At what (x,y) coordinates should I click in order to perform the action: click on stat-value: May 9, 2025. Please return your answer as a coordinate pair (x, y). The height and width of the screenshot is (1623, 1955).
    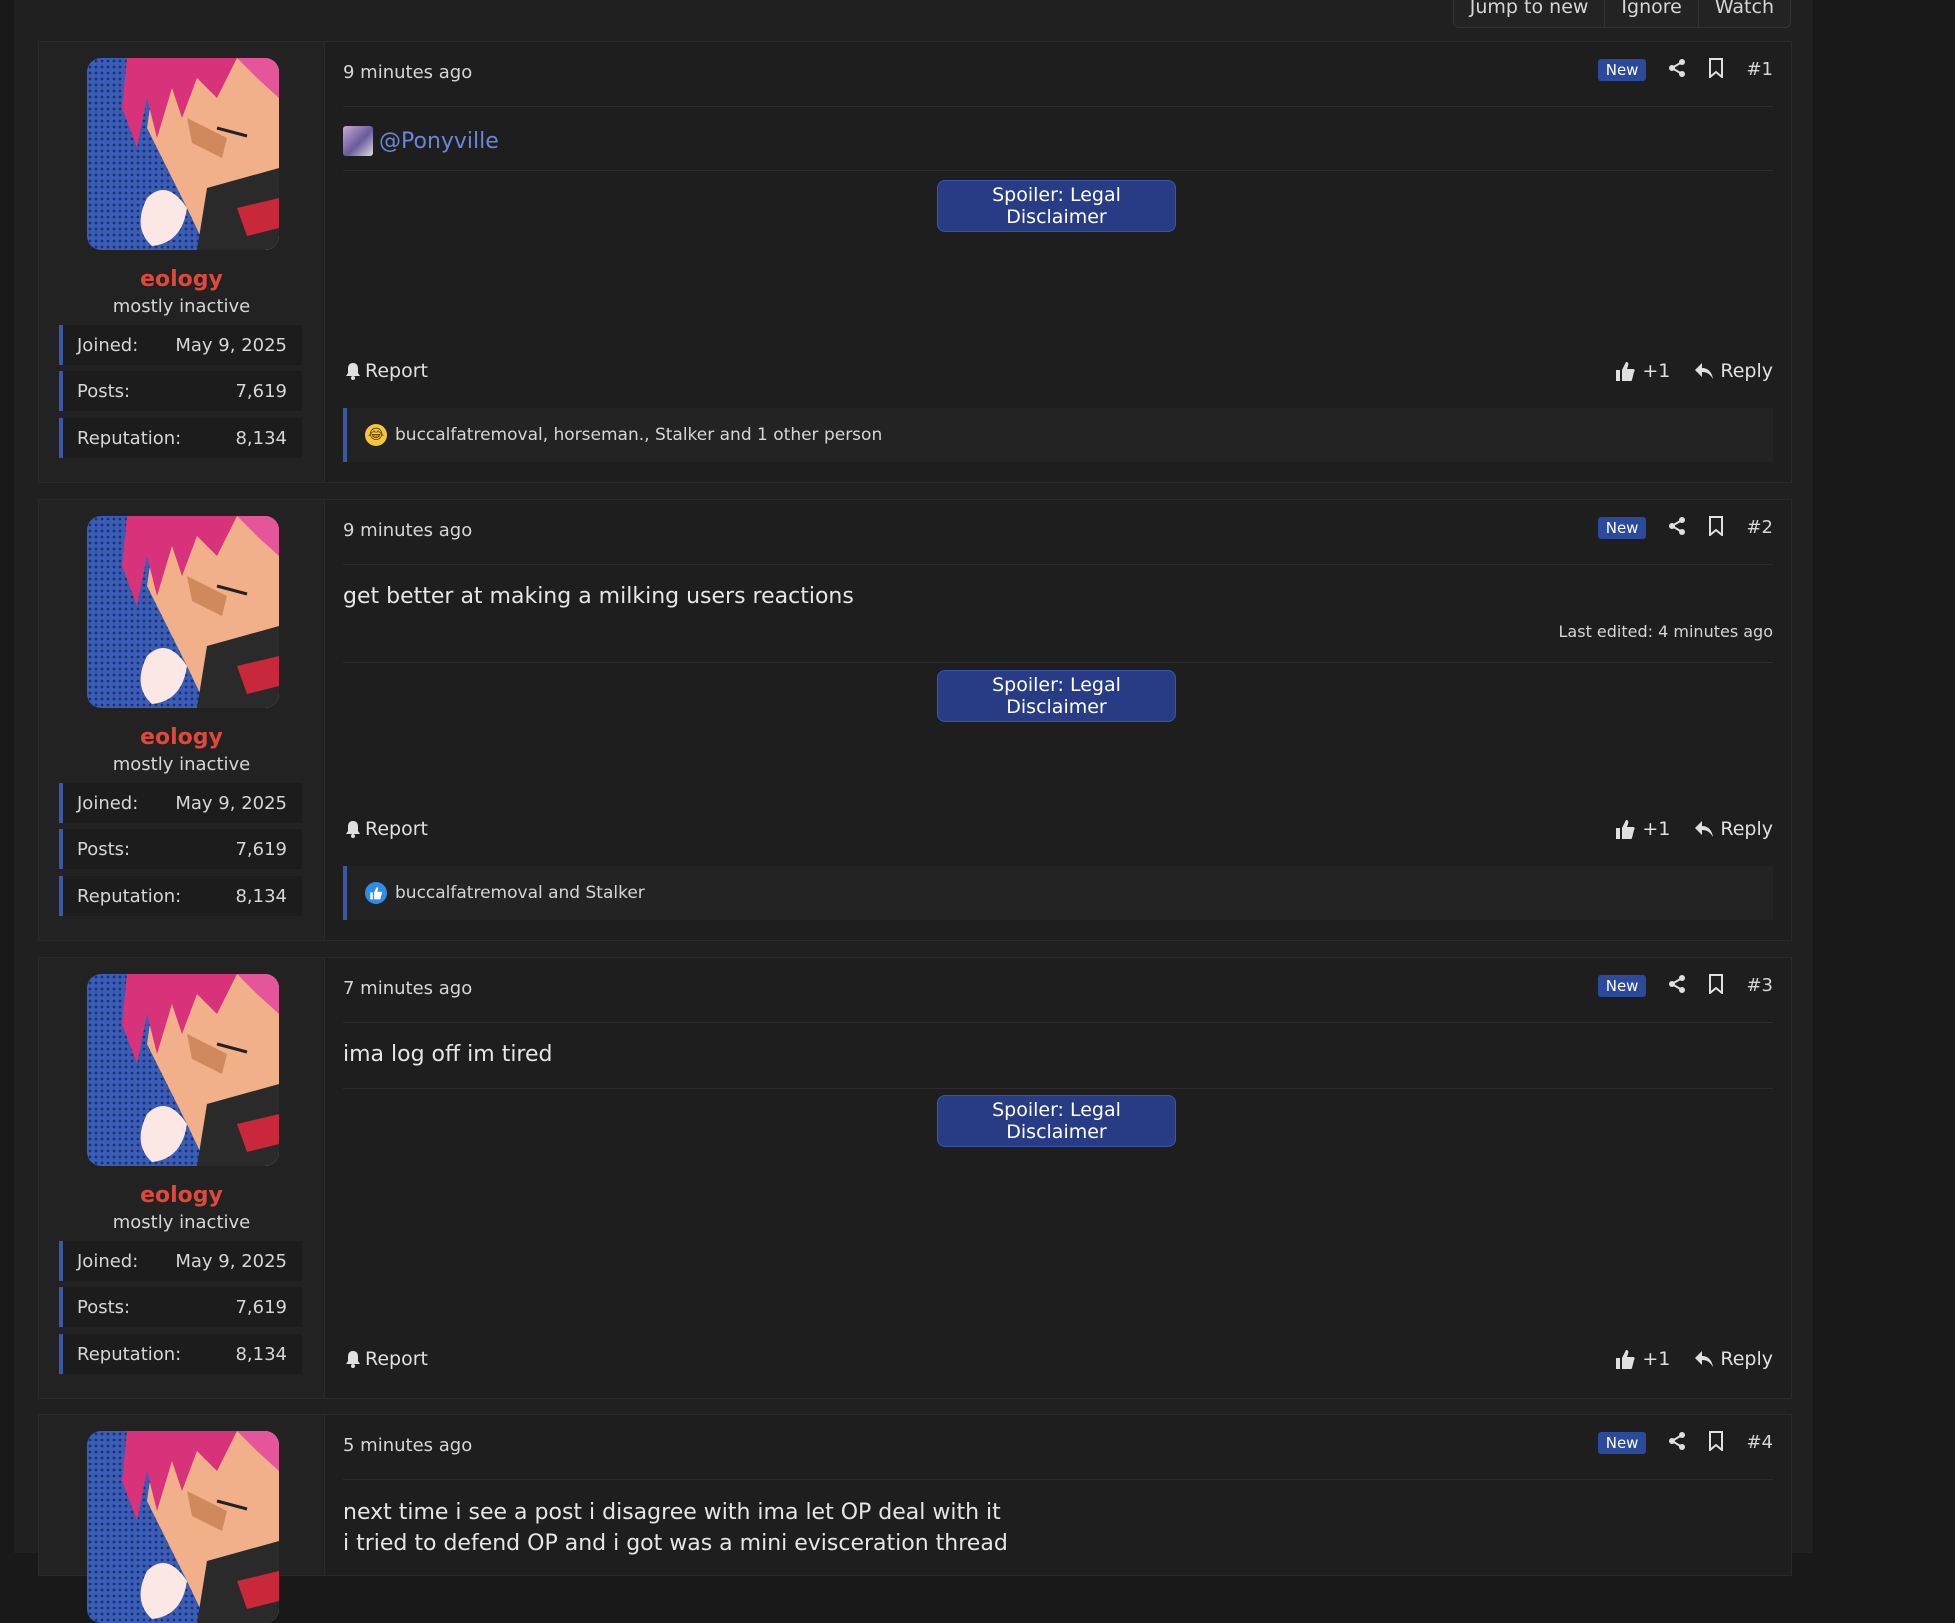
    Looking at the image, I should click on (231, 1261).